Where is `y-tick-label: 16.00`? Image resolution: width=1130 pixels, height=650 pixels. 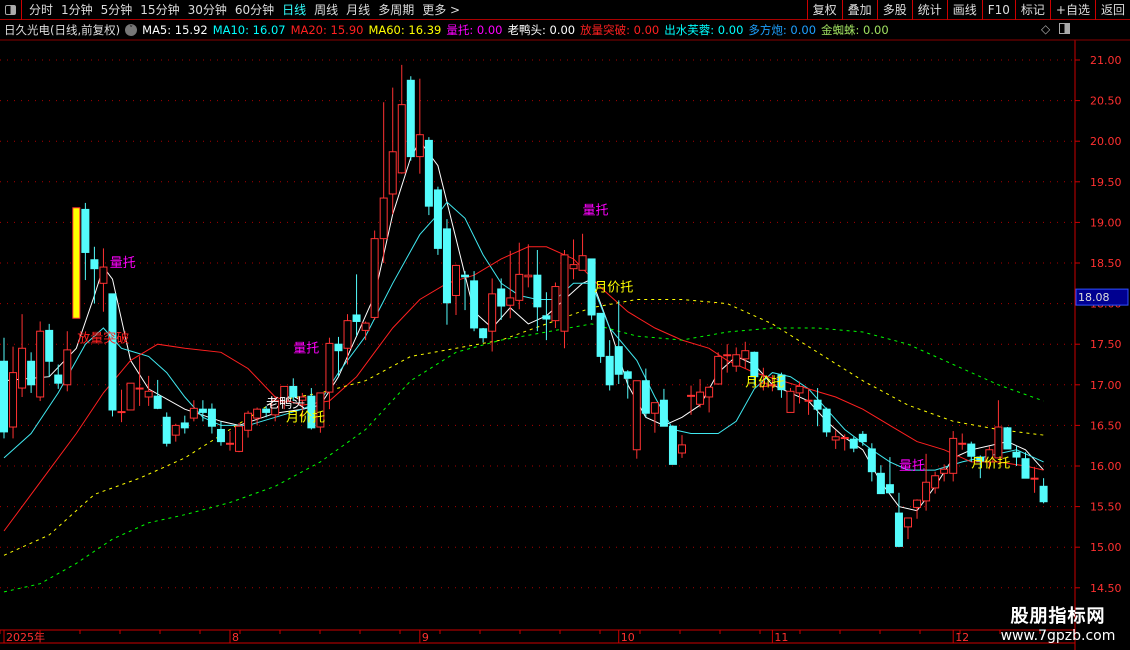 y-tick-label: 16.00 is located at coordinates (1106, 466).